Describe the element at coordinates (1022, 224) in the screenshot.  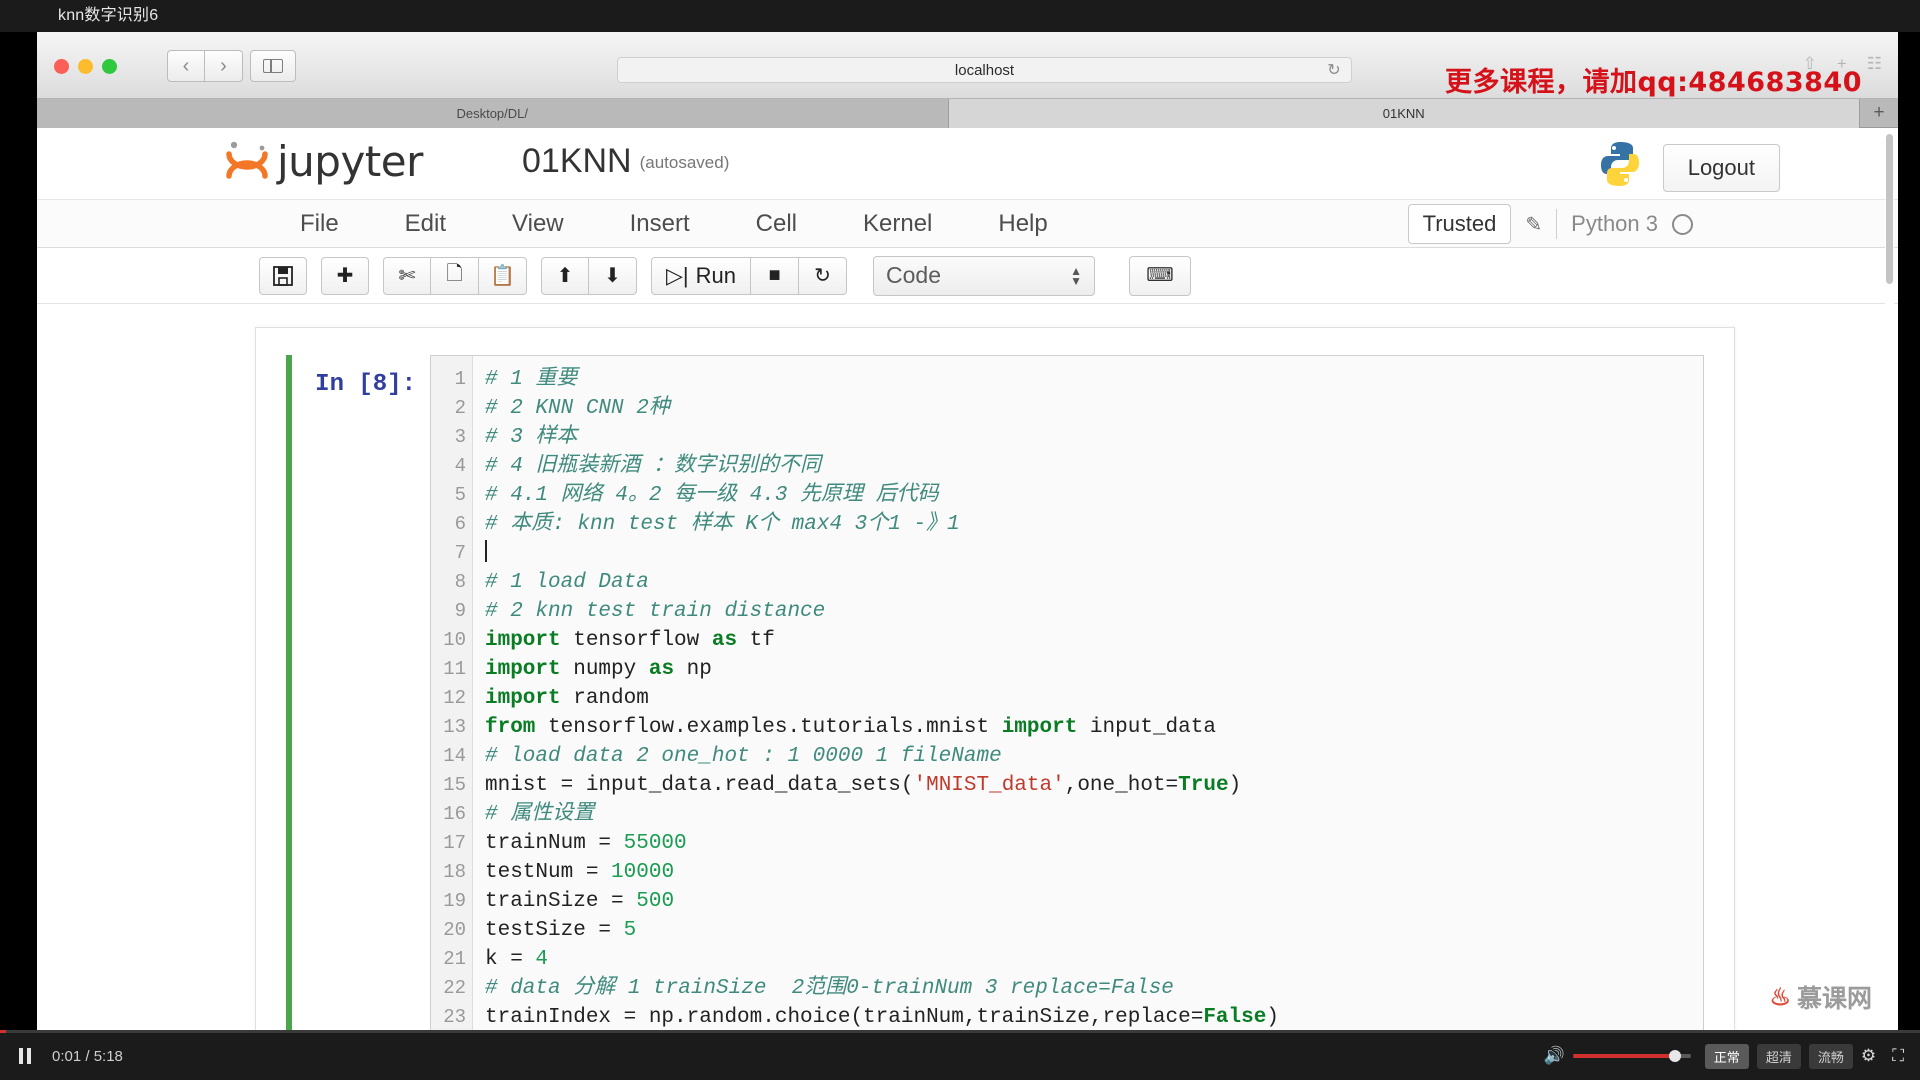
I see `menu-help: Help` at that location.